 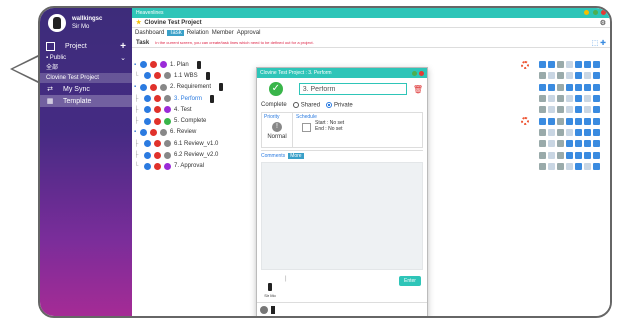 I want to click on tab-dashboard: Dashboard, so click(x=149, y=33).